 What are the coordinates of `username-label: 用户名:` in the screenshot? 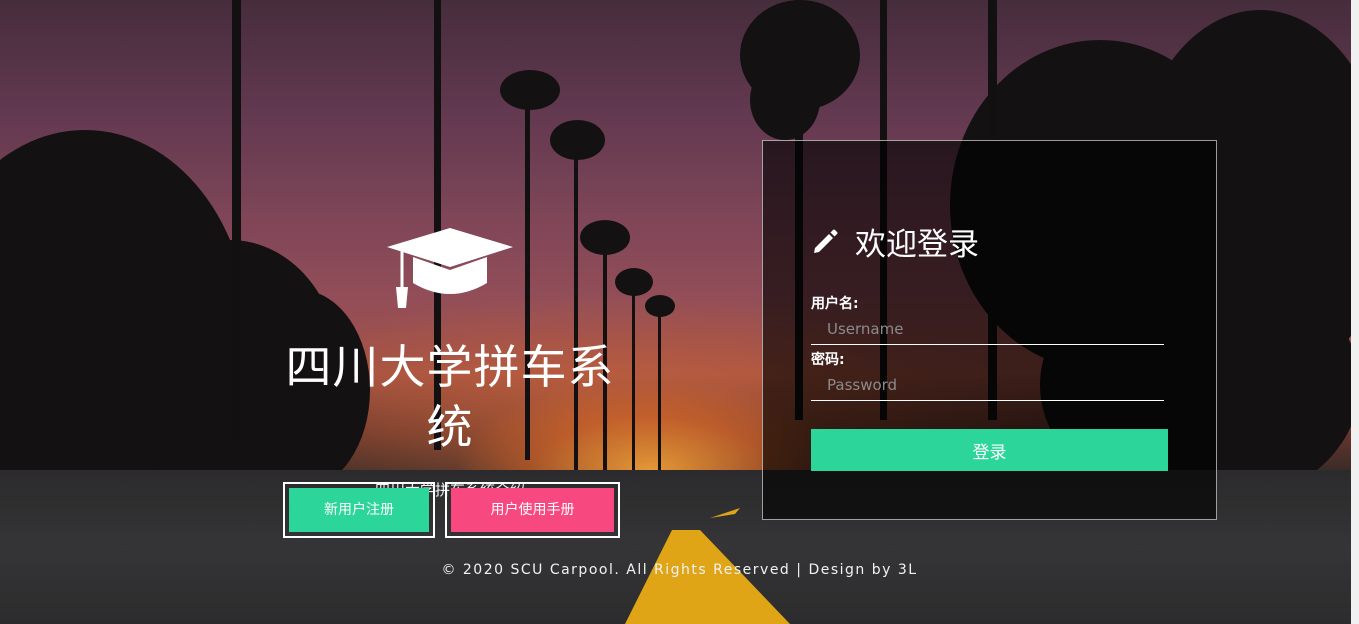 It's located at (835, 304).